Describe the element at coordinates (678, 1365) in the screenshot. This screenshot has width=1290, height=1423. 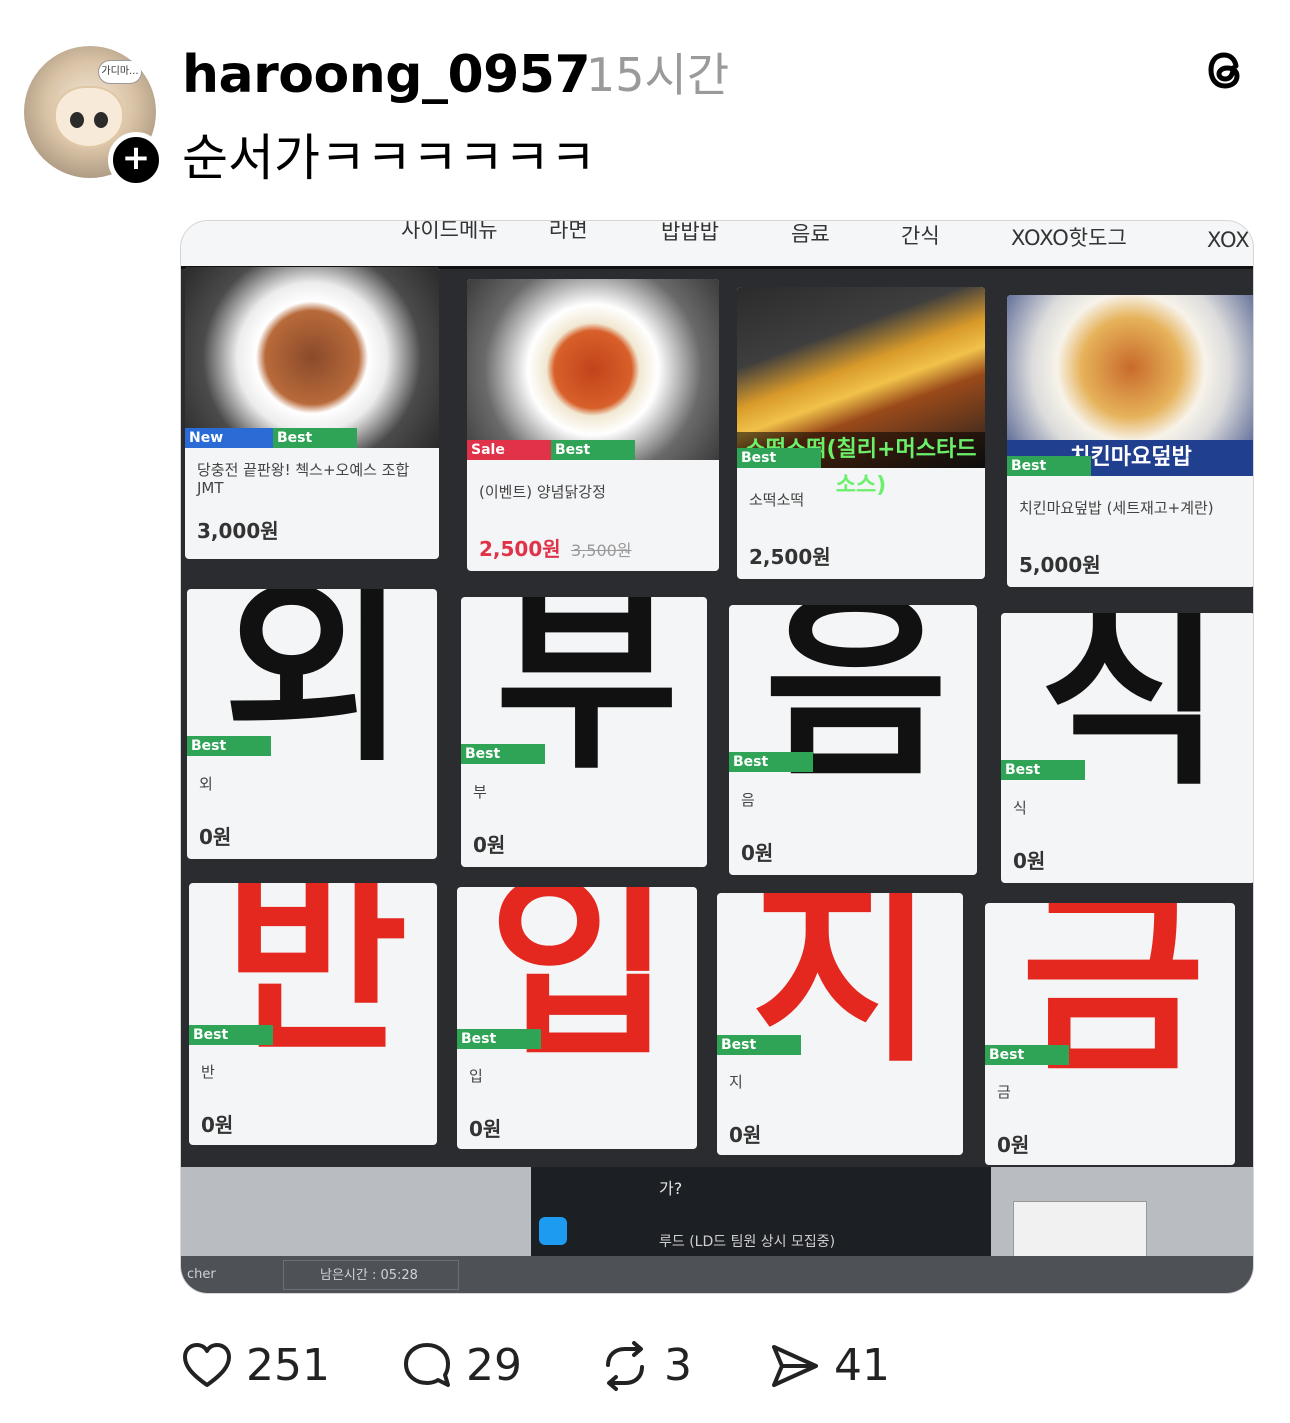
I see `repost-count: 3` at that location.